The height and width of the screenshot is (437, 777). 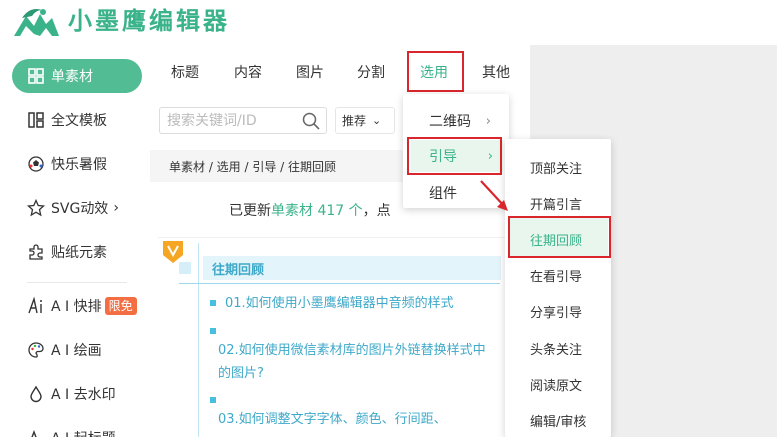 I want to click on sidebar-item-label: A I 去水印, so click(x=83, y=395).